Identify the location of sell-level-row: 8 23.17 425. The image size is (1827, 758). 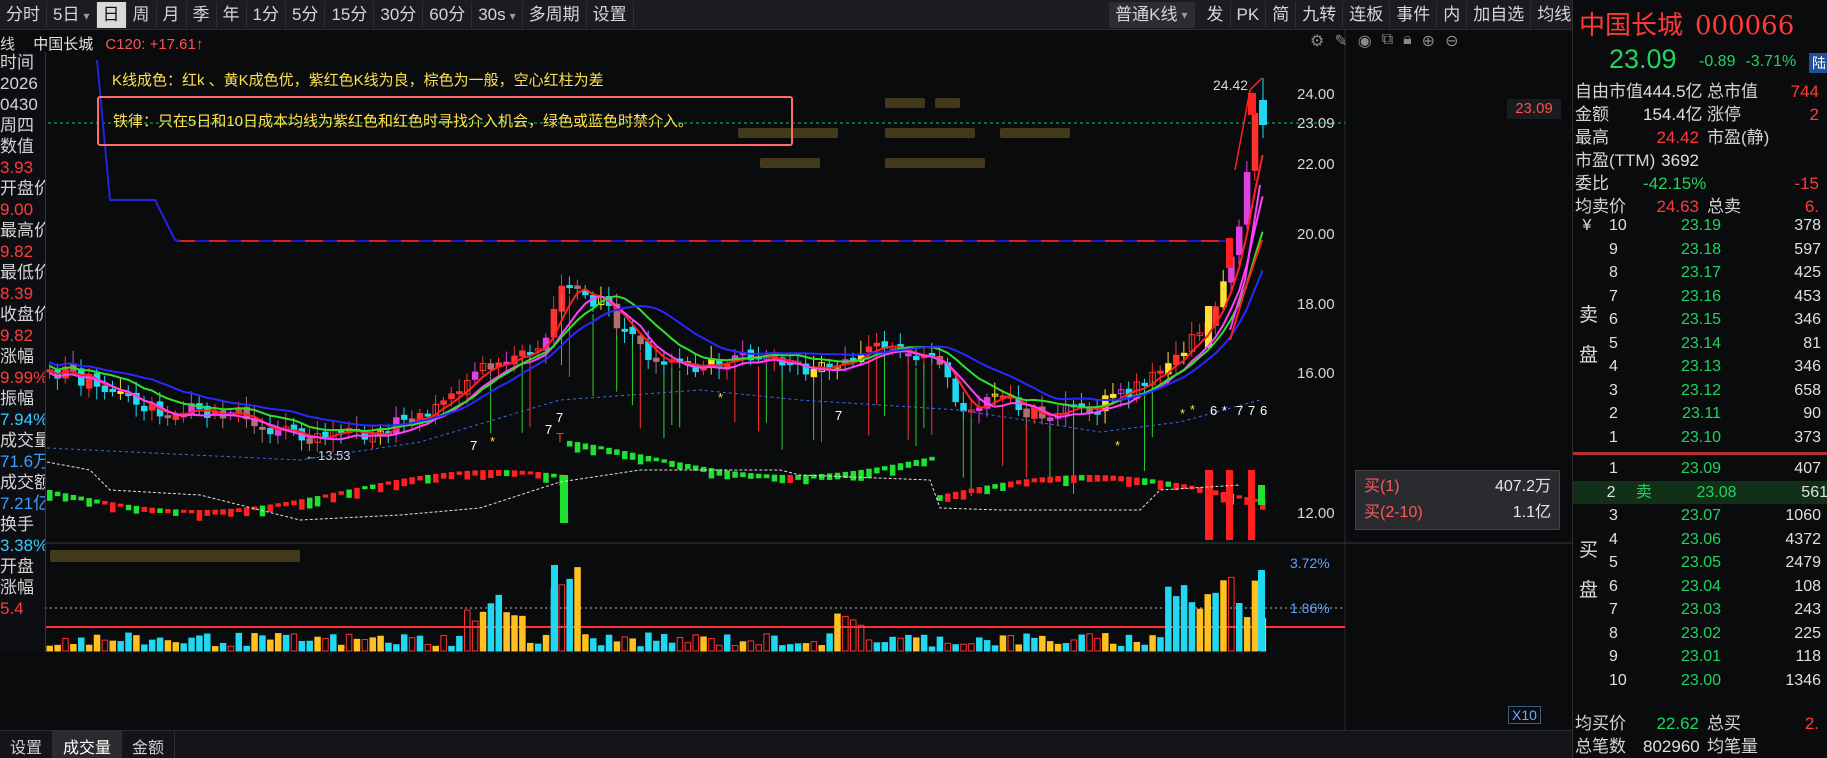
(1700, 273).